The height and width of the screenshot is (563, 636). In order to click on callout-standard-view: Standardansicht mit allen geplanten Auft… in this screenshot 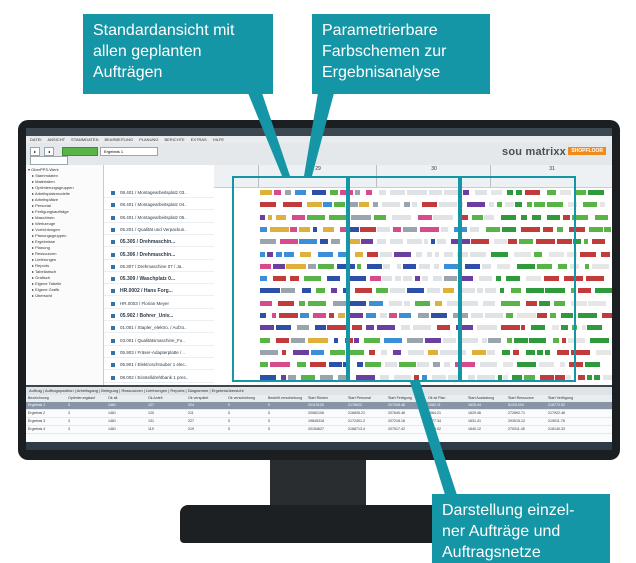, I will do `click(178, 54)`.